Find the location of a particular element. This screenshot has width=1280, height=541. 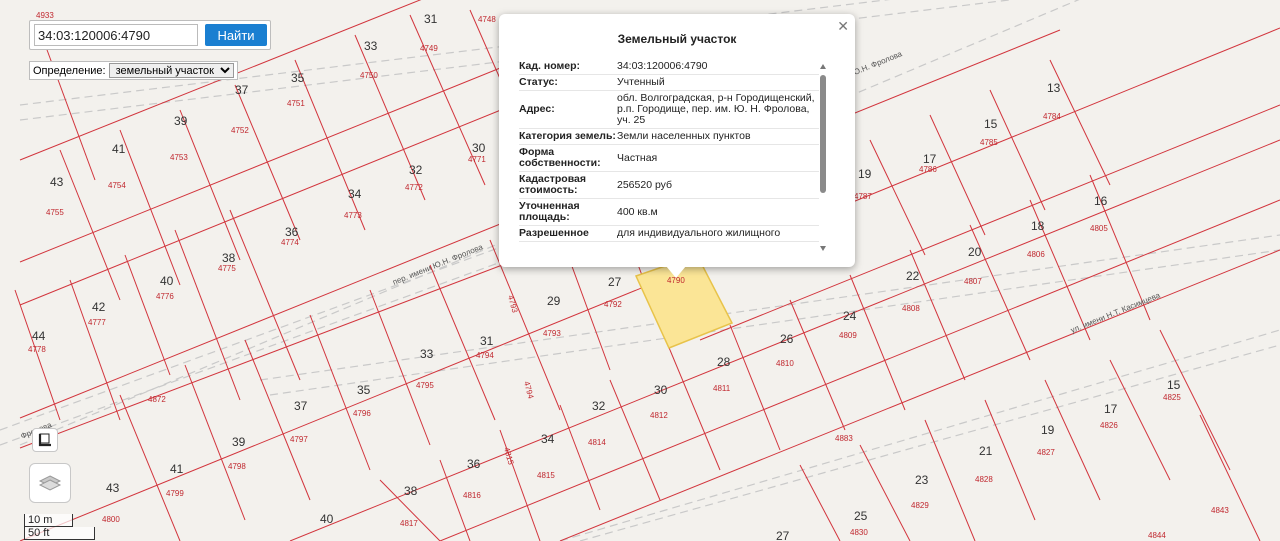

parcel-id-label: 4811 is located at coordinates (722, 388).